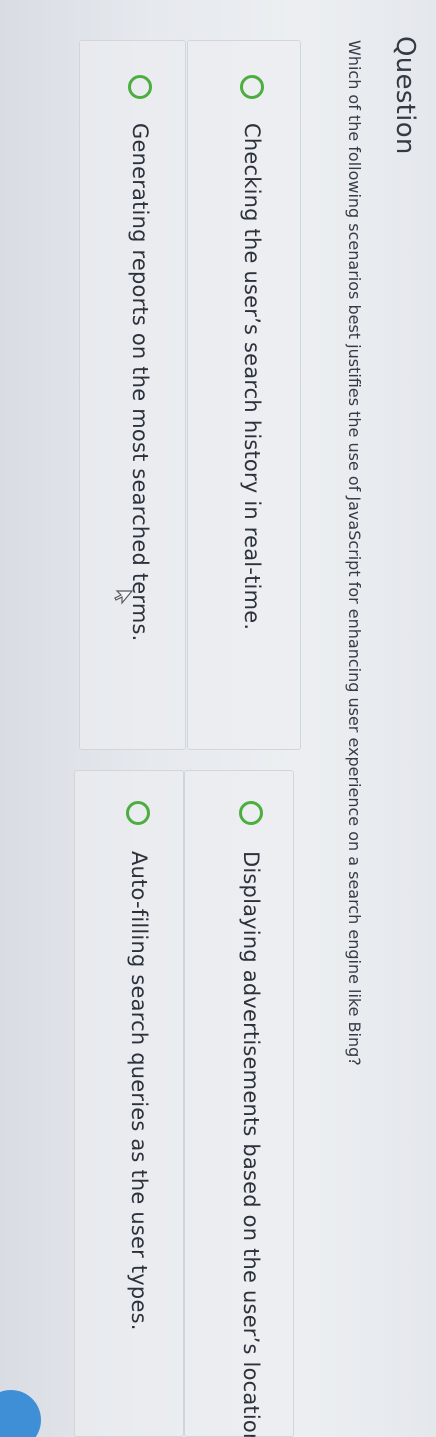 This screenshot has width=436, height=1437. What do you see at coordinates (405, 95) in the screenshot?
I see `page-title: Question` at bounding box center [405, 95].